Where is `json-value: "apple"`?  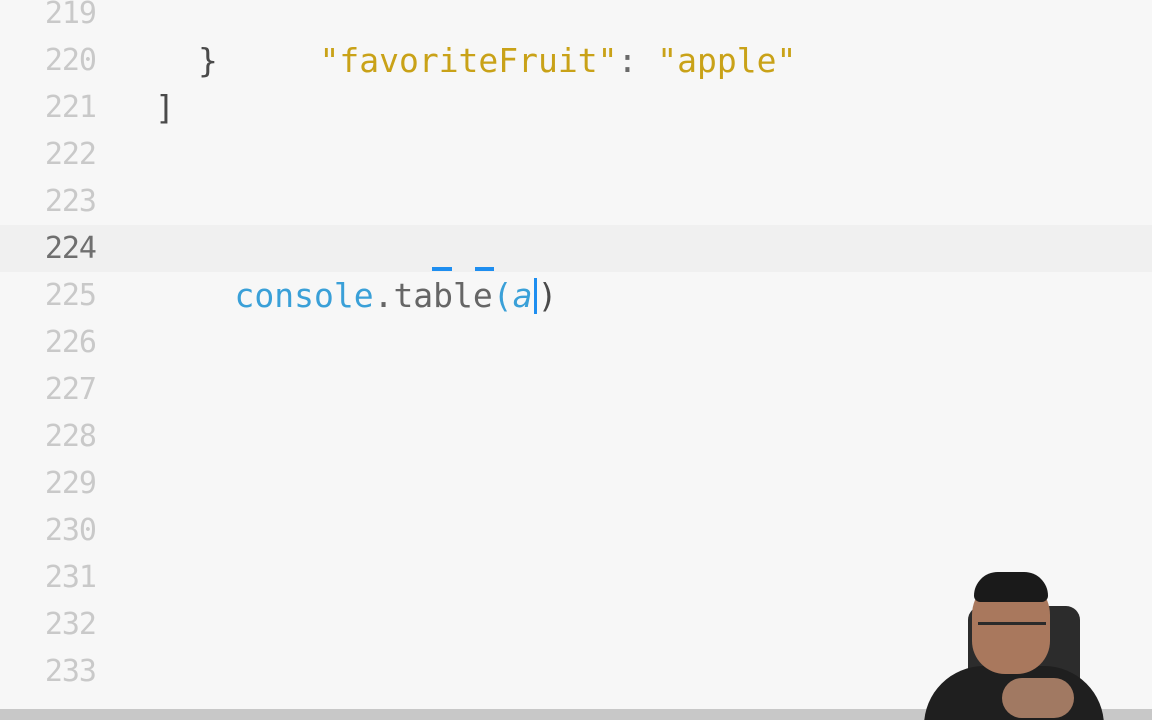
json-value: "apple" is located at coordinates (727, 60).